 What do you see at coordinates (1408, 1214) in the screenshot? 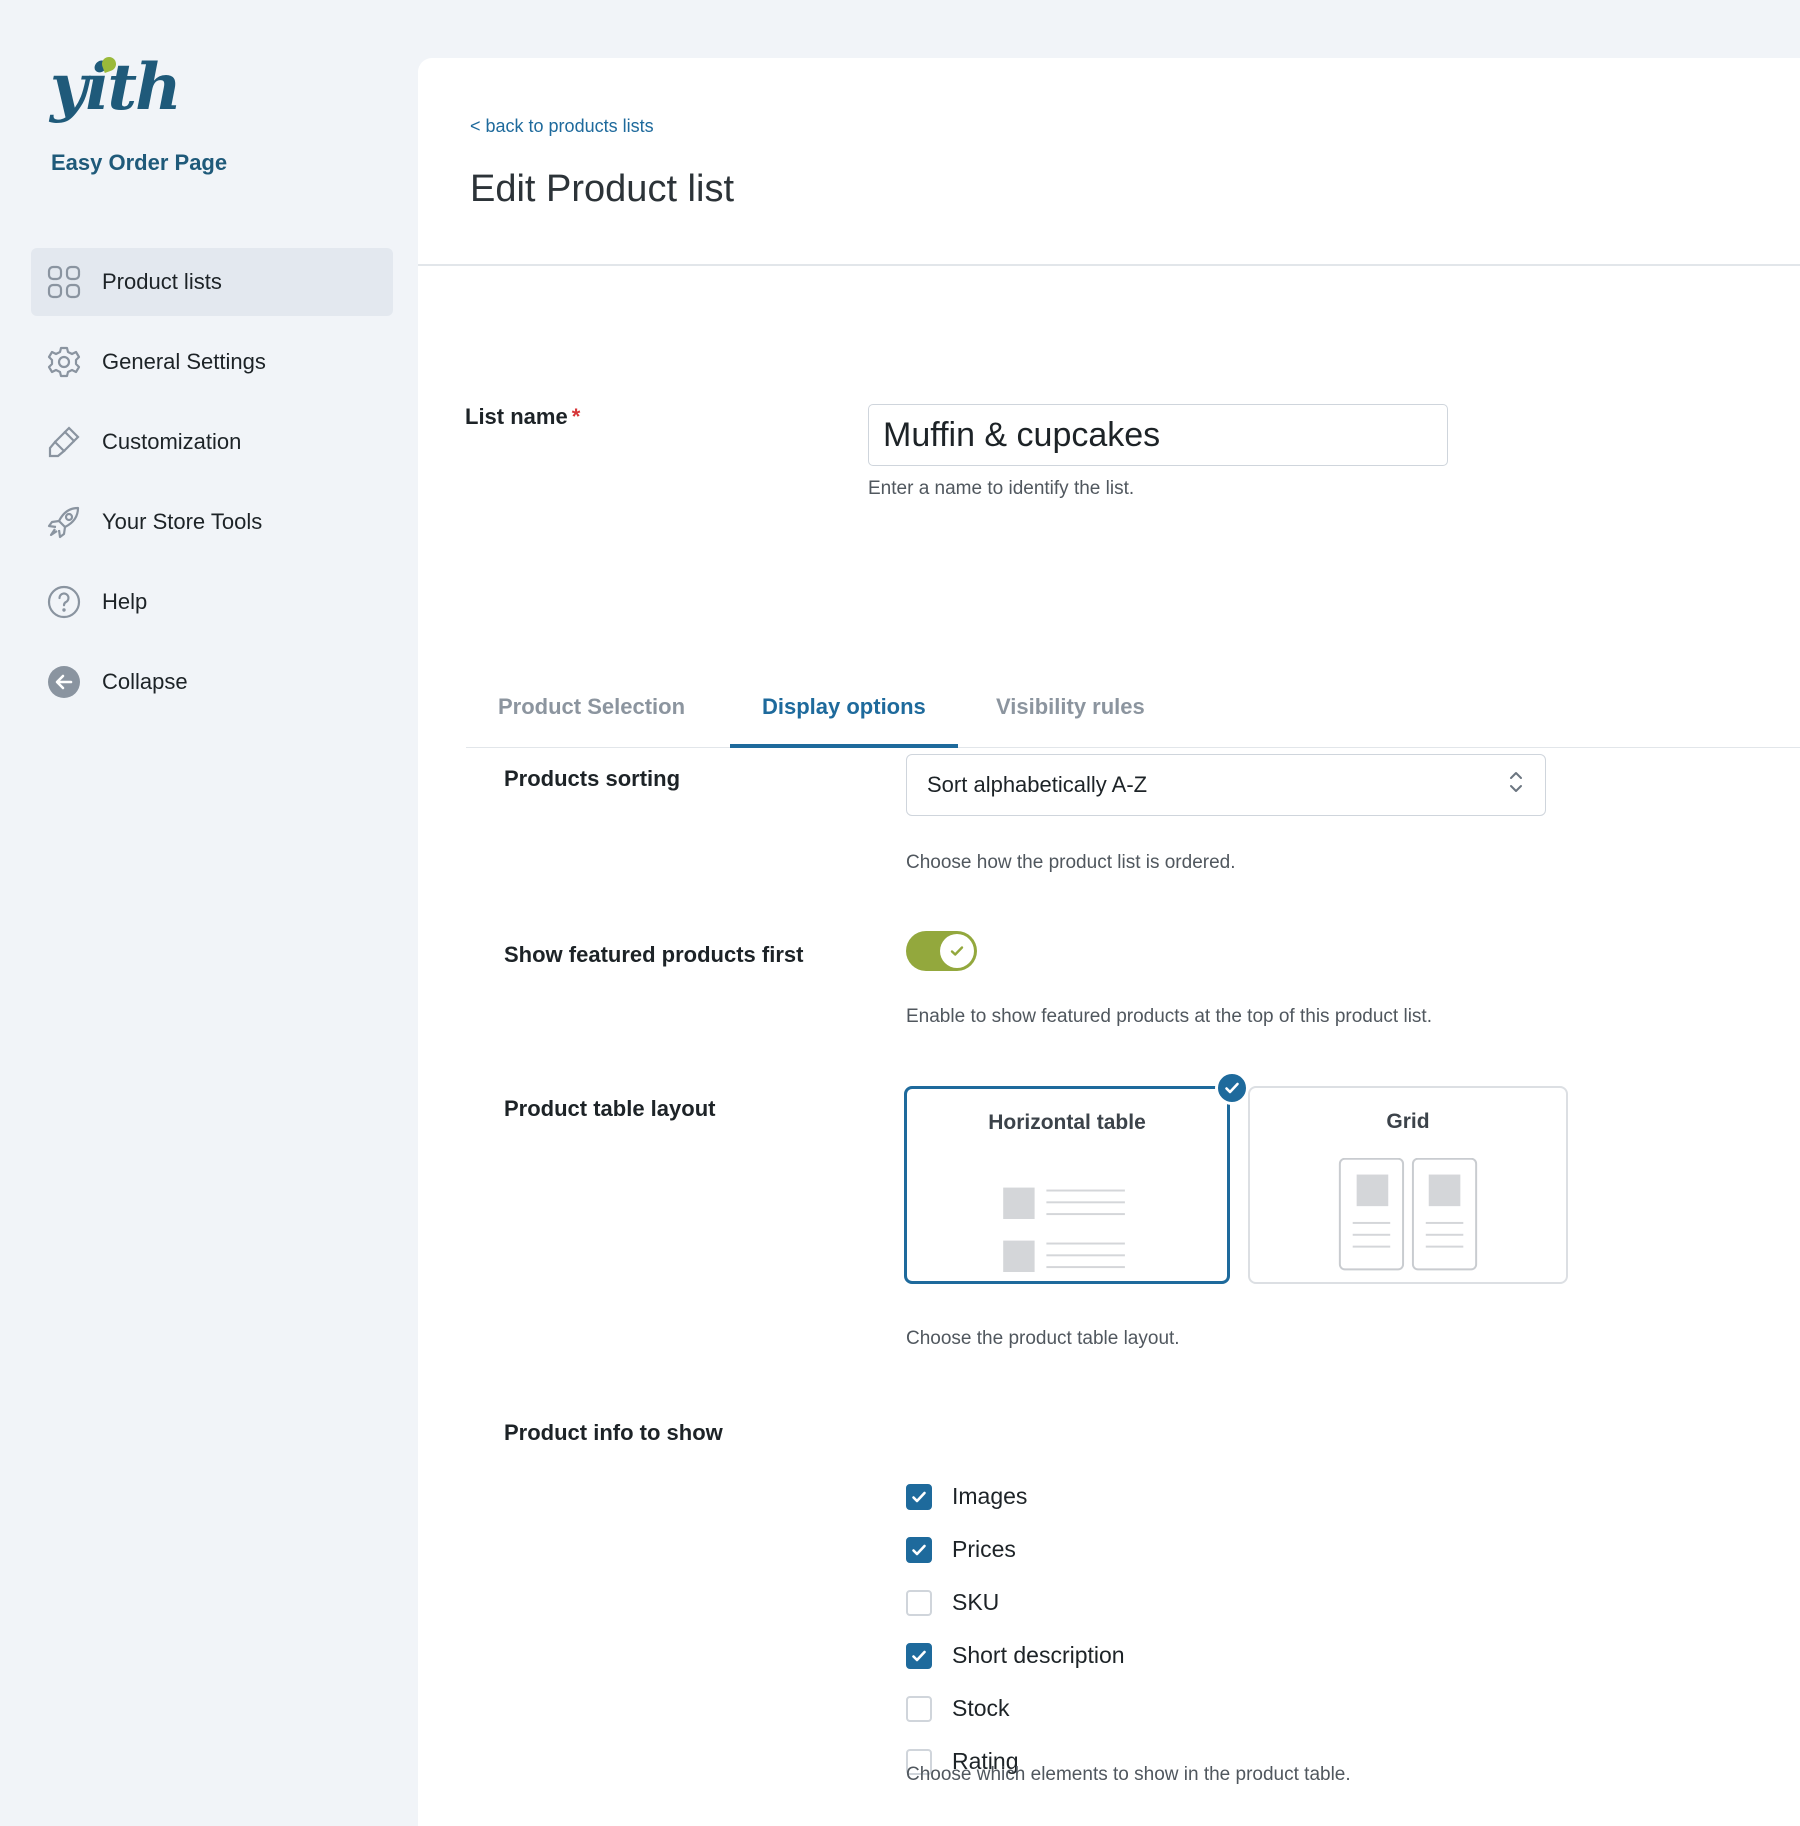
I see `grid-illustration` at bounding box center [1408, 1214].